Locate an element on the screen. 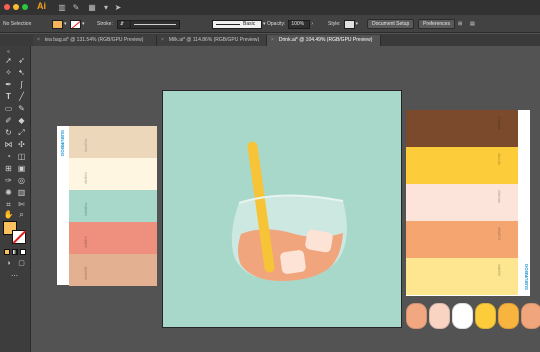  document-setup-control: Document Setup is located at coordinates (391, 24).